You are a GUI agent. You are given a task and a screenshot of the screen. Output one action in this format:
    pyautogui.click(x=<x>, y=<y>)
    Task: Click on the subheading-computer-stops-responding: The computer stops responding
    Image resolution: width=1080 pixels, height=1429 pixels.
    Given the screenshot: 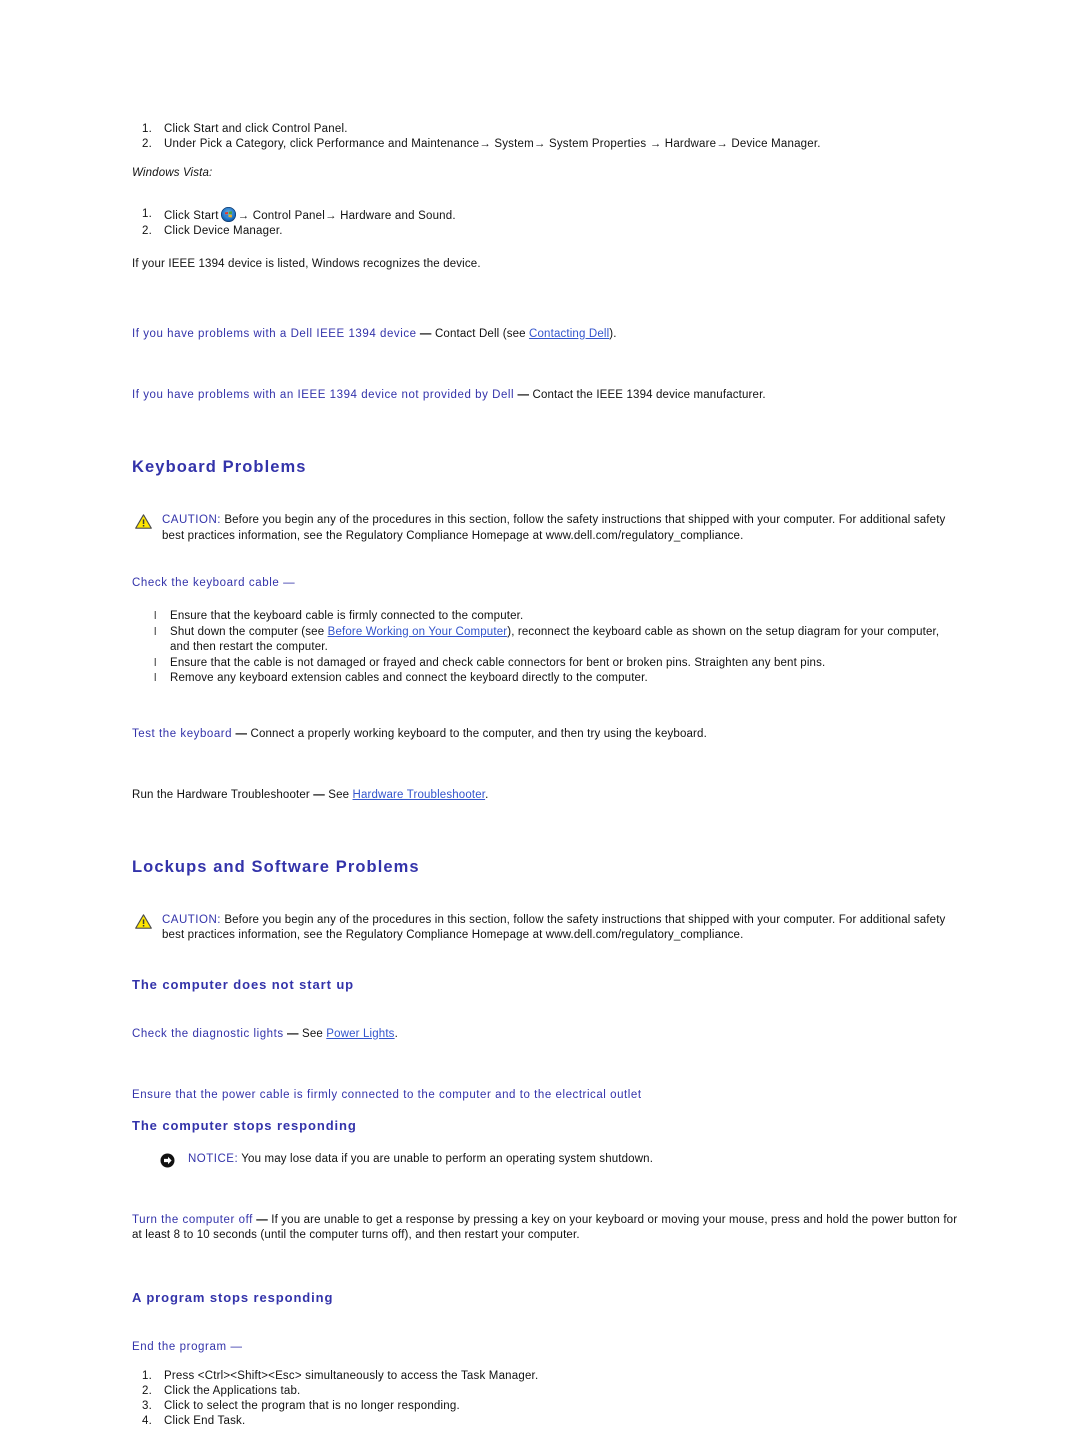 What is the action you would take?
    pyautogui.click(x=244, y=1125)
    